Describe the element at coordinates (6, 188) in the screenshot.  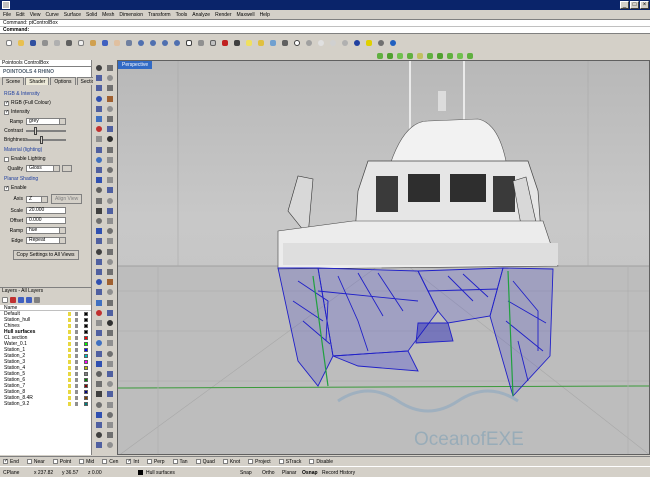
I see `enable-planar-checkbox: ✓` at that location.